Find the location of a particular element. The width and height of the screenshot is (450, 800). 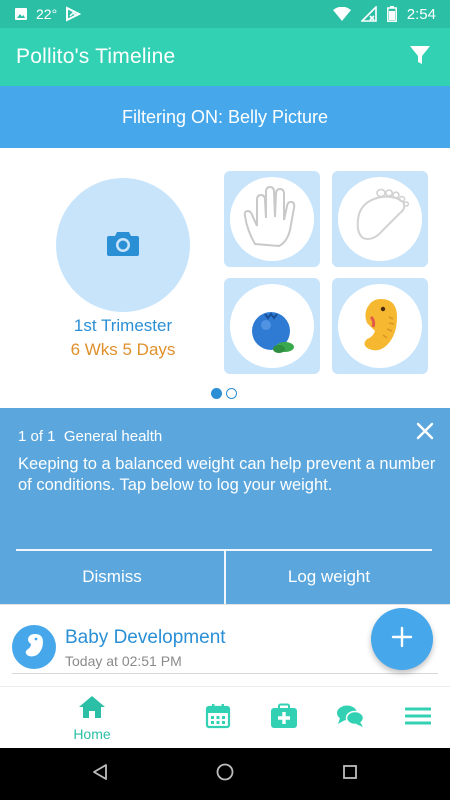

plus-icon is located at coordinates (402, 639).